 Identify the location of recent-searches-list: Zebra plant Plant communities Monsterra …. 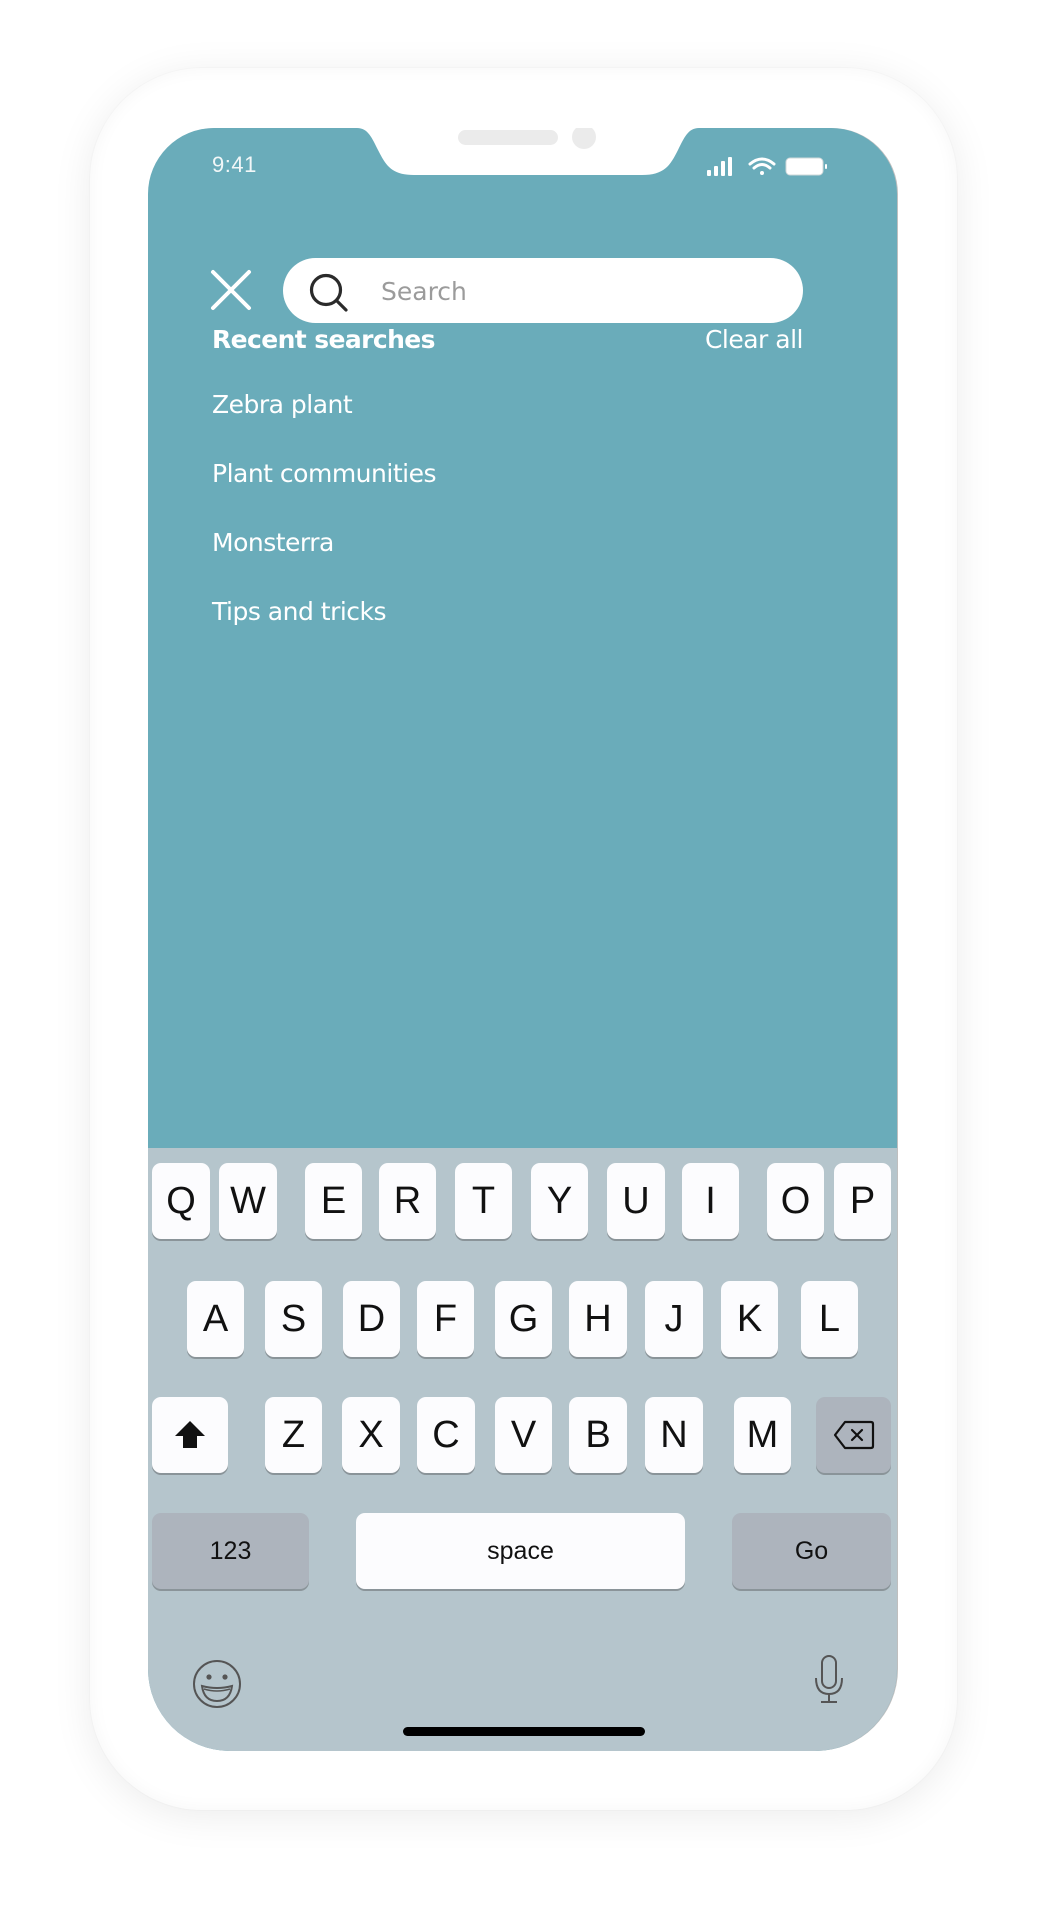
(324, 528).